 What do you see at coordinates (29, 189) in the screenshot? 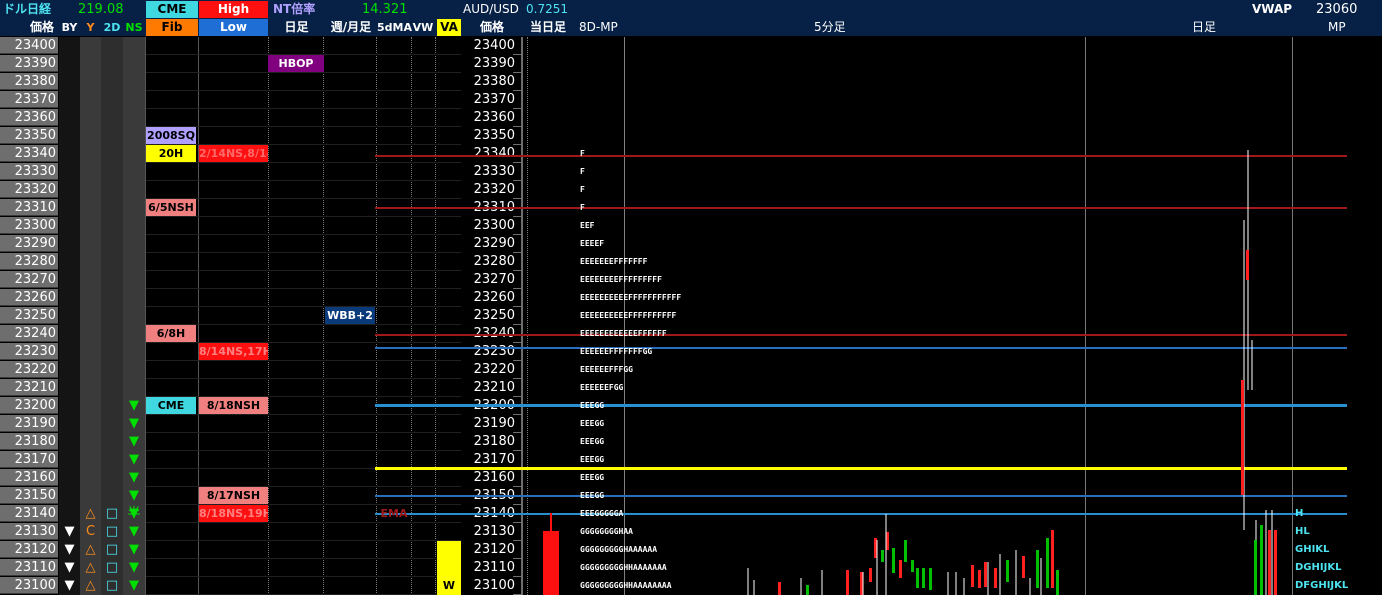
I see `price-cell: 23320` at bounding box center [29, 189].